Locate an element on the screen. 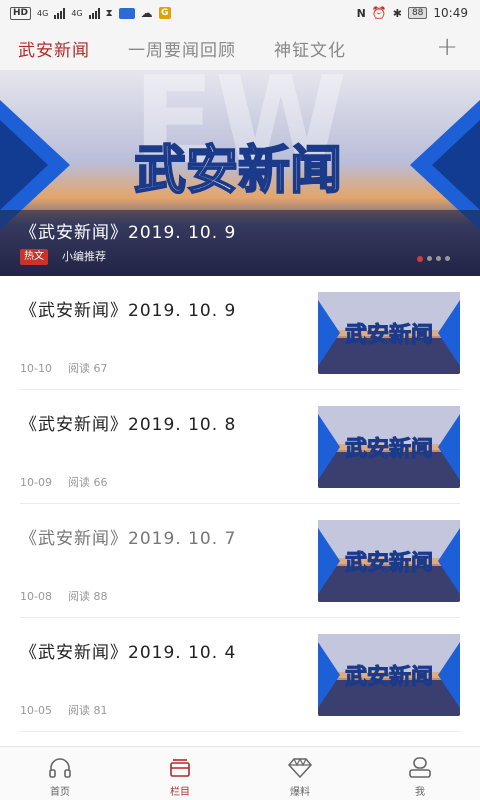 This screenshot has width=480, height=800. banner-logo-text: 武安新闻 is located at coordinates (238, 171).